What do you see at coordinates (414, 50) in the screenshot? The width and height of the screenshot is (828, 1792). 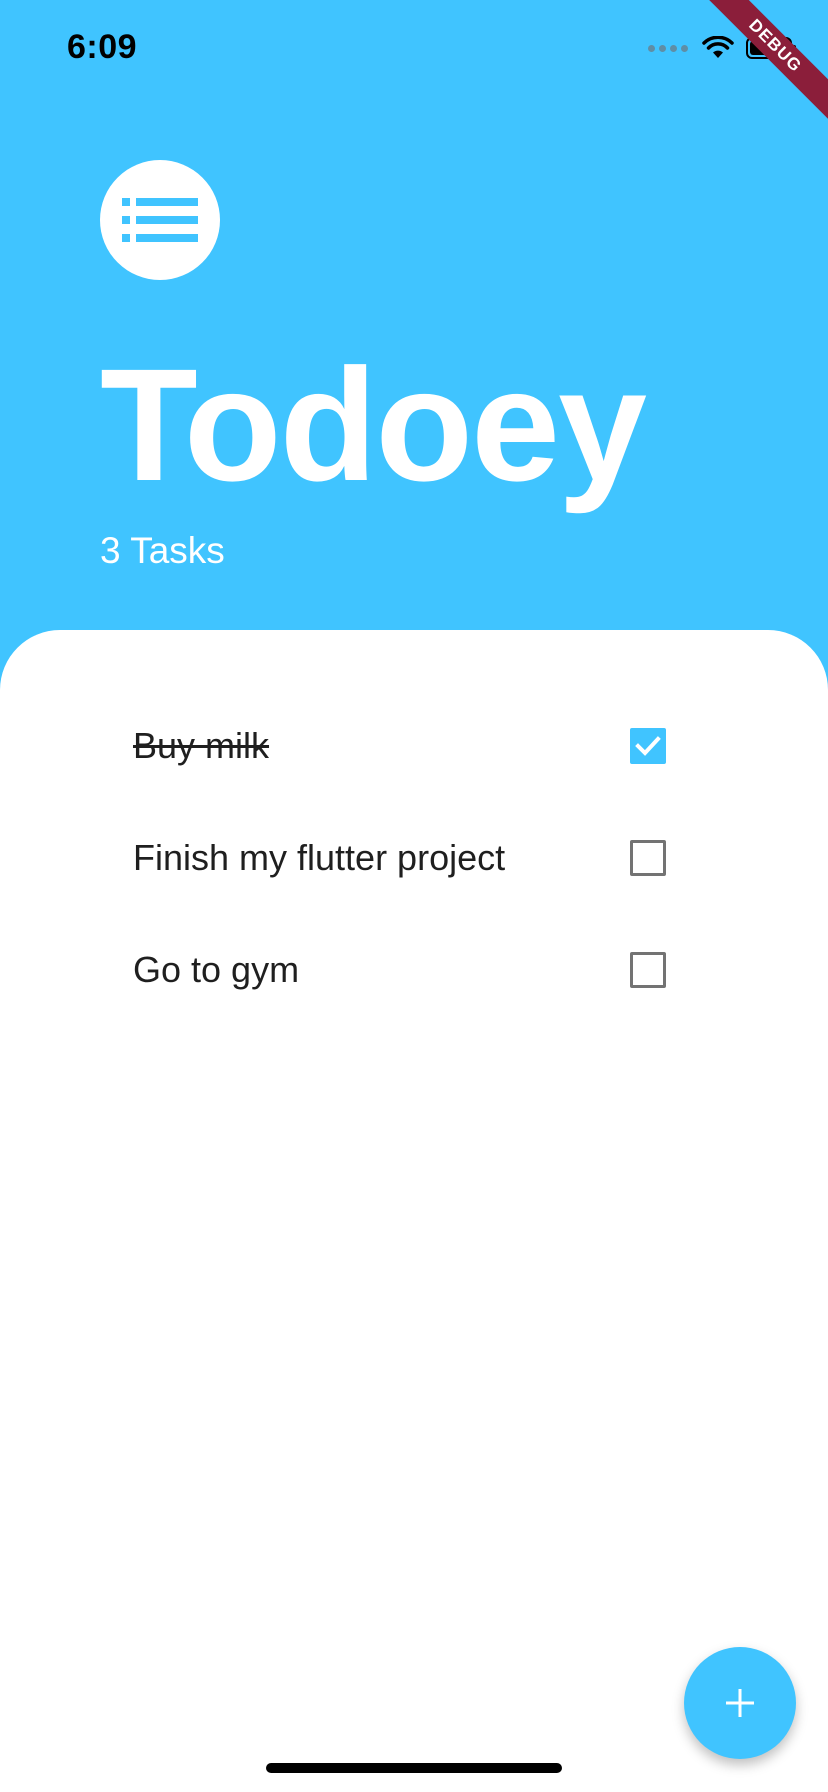 I see `status-bar: 6:09` at bounding box center [414, 50].